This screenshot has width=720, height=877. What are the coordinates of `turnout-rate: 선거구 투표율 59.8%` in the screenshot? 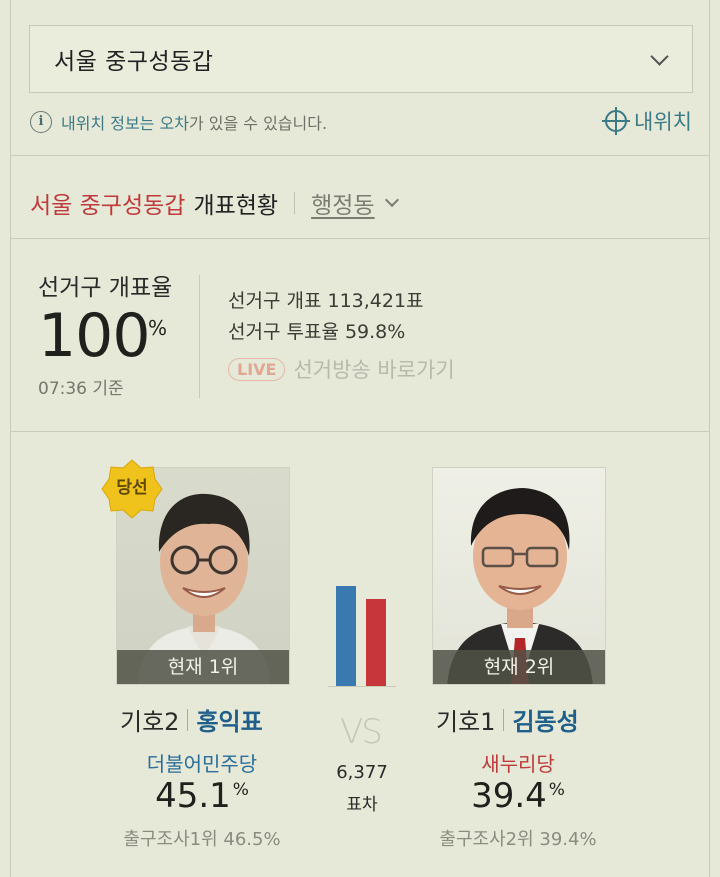 It's located at (317, 332).